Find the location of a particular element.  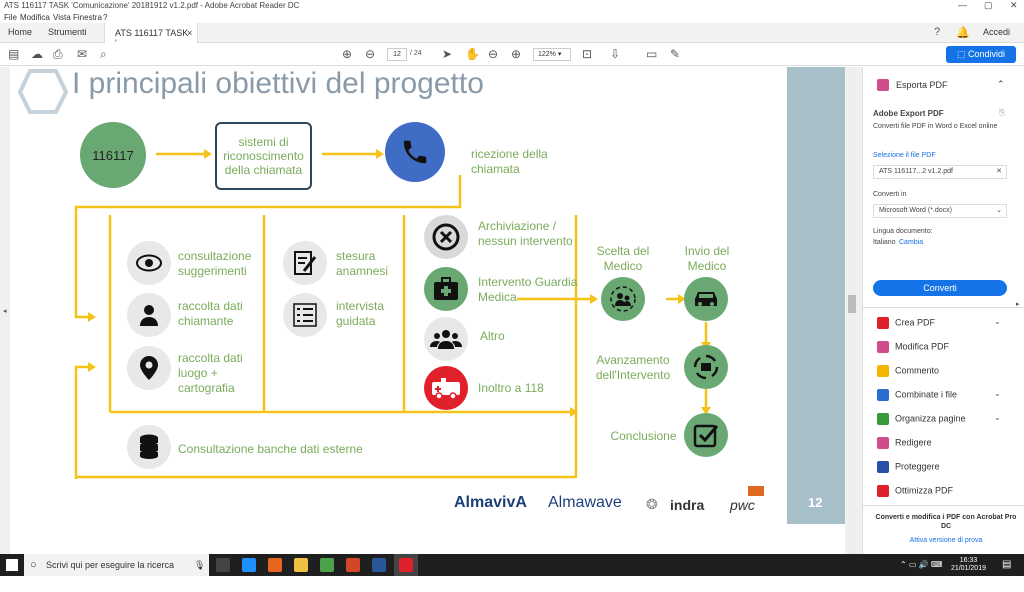

comment-icon: ▭ is located at coordinates (651, 54).